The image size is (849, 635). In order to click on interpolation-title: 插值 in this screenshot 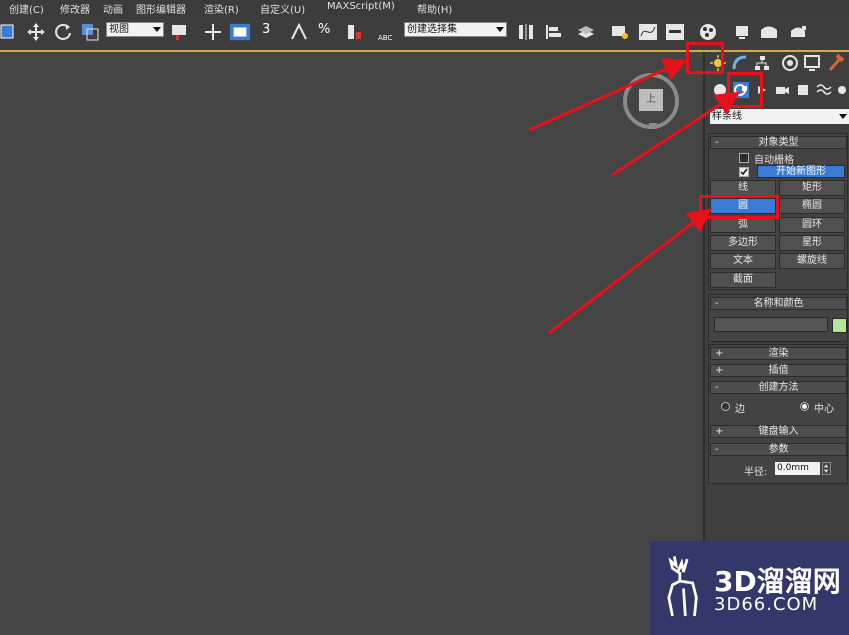, I will do `click(778, 370)`.